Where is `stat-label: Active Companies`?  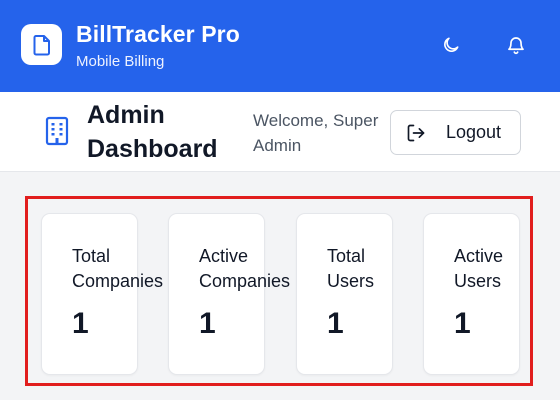 stat-label: Active Companies is located at coordinates (244, 269).